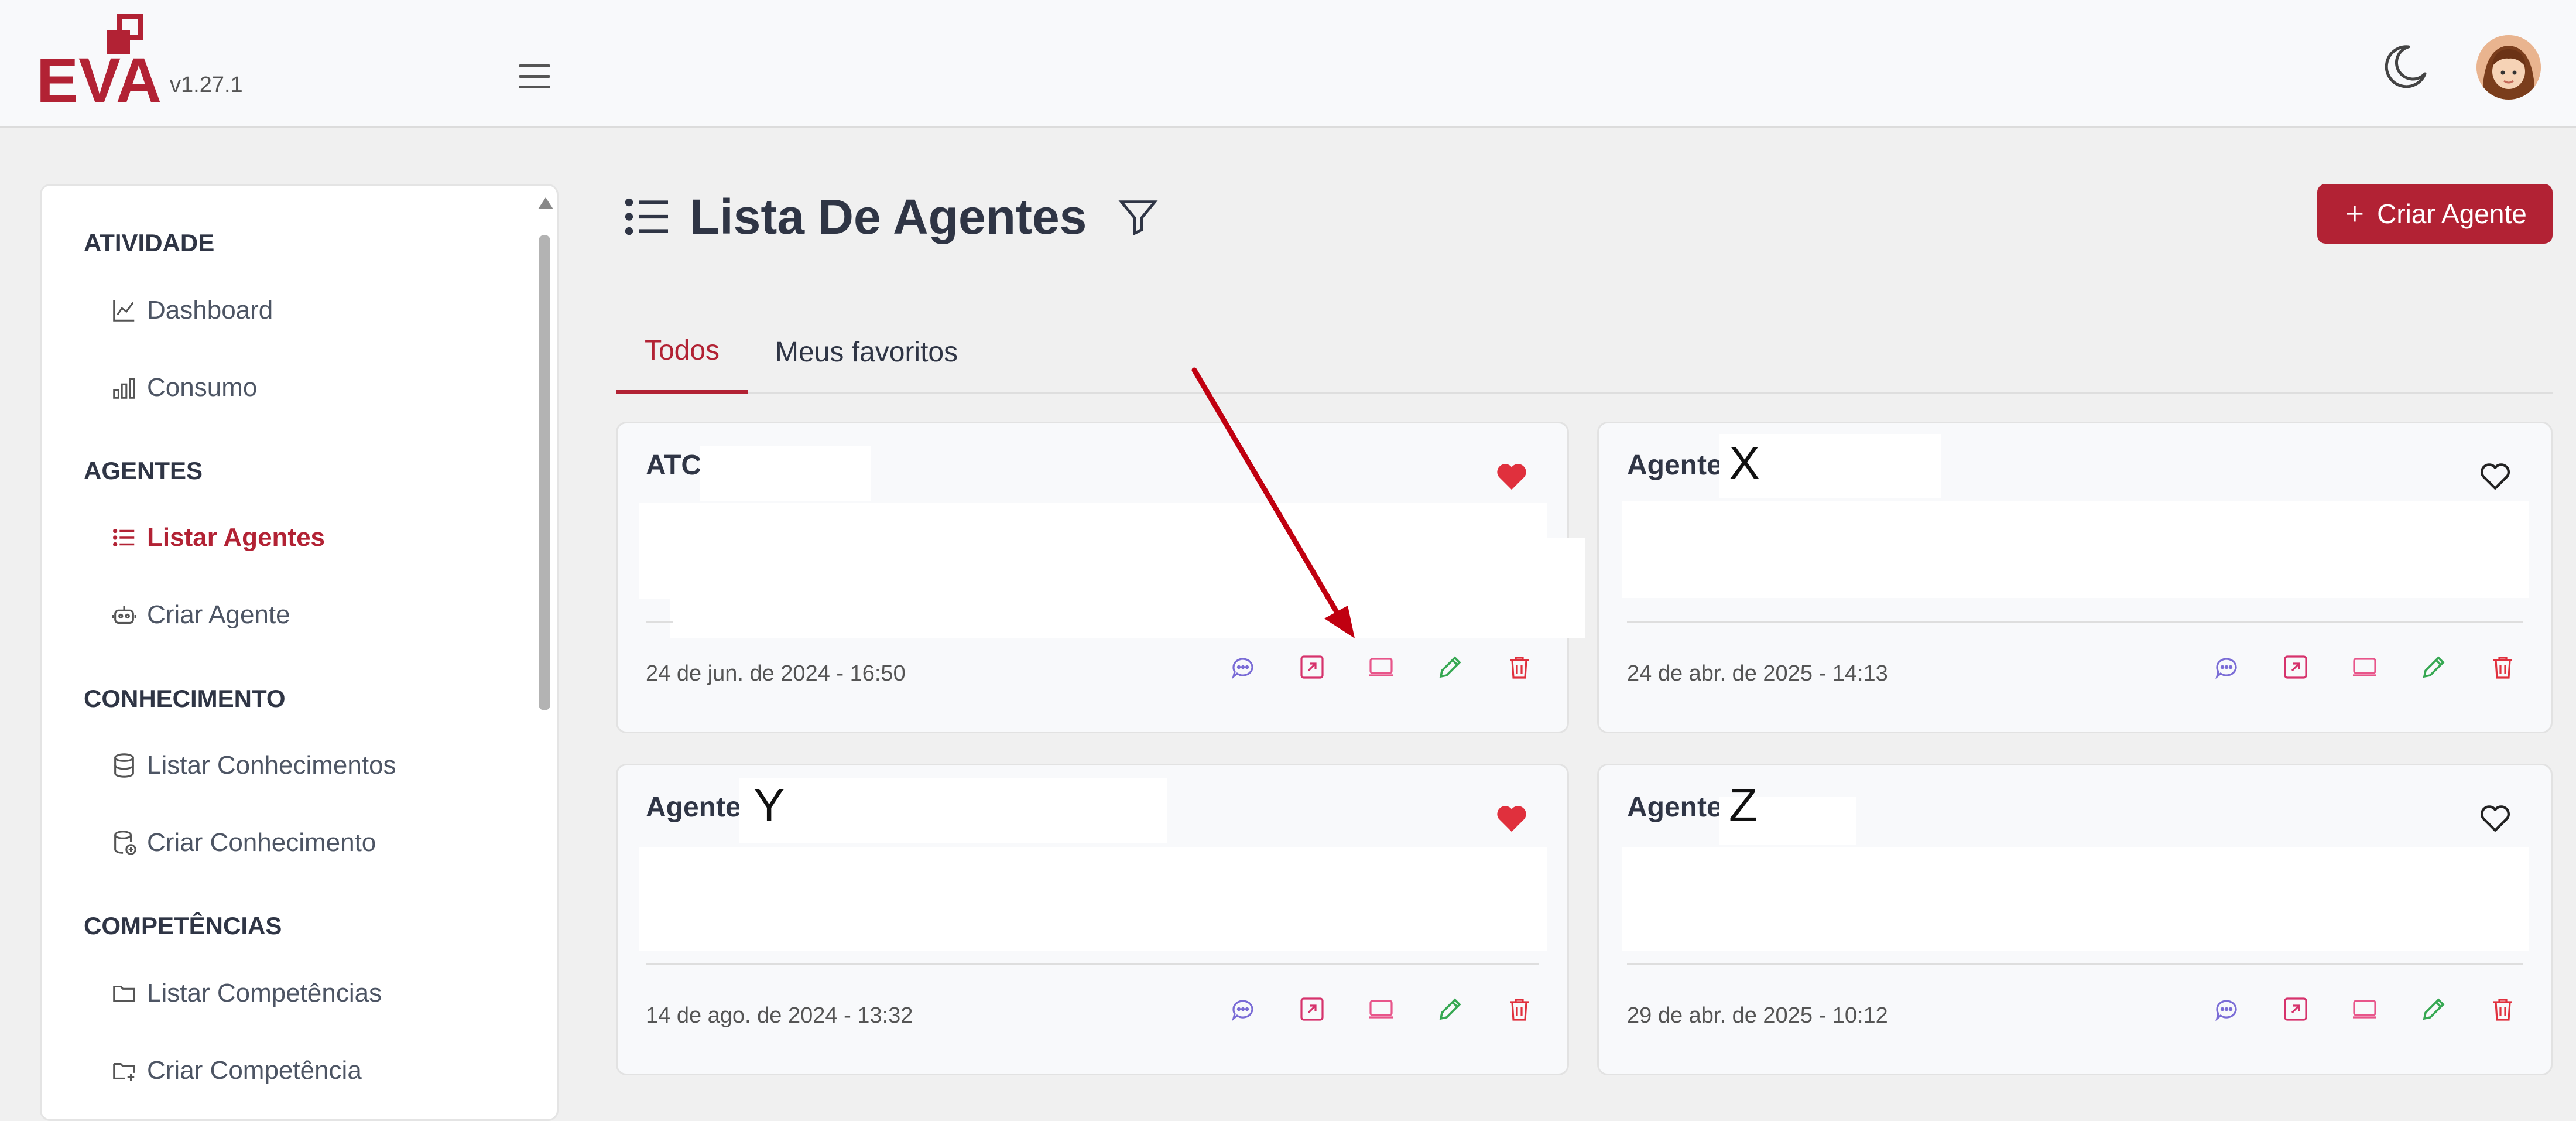  What do you see at coordinates (1288, 64) in the screenshot?
I see `top-bar: EVA v1.27.1` at bounding box center [1288, 64].